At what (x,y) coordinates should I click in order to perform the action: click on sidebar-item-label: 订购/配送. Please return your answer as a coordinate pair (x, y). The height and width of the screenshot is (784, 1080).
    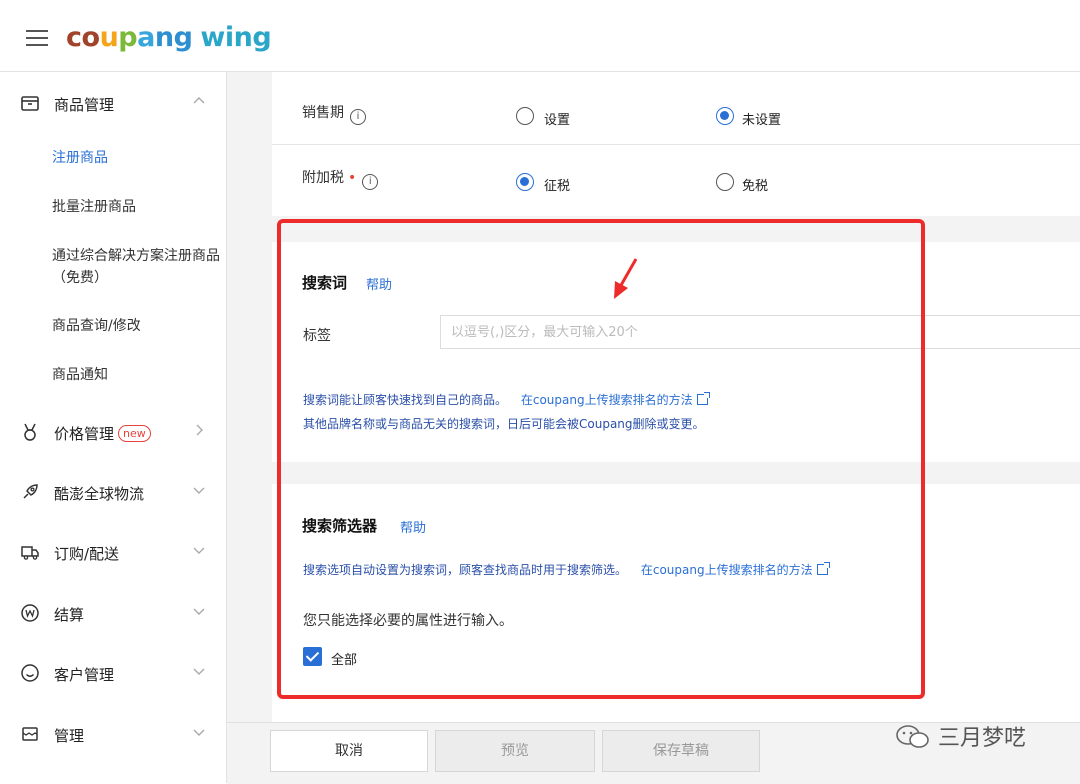
    Looking at the image, I should click on (87, 554).